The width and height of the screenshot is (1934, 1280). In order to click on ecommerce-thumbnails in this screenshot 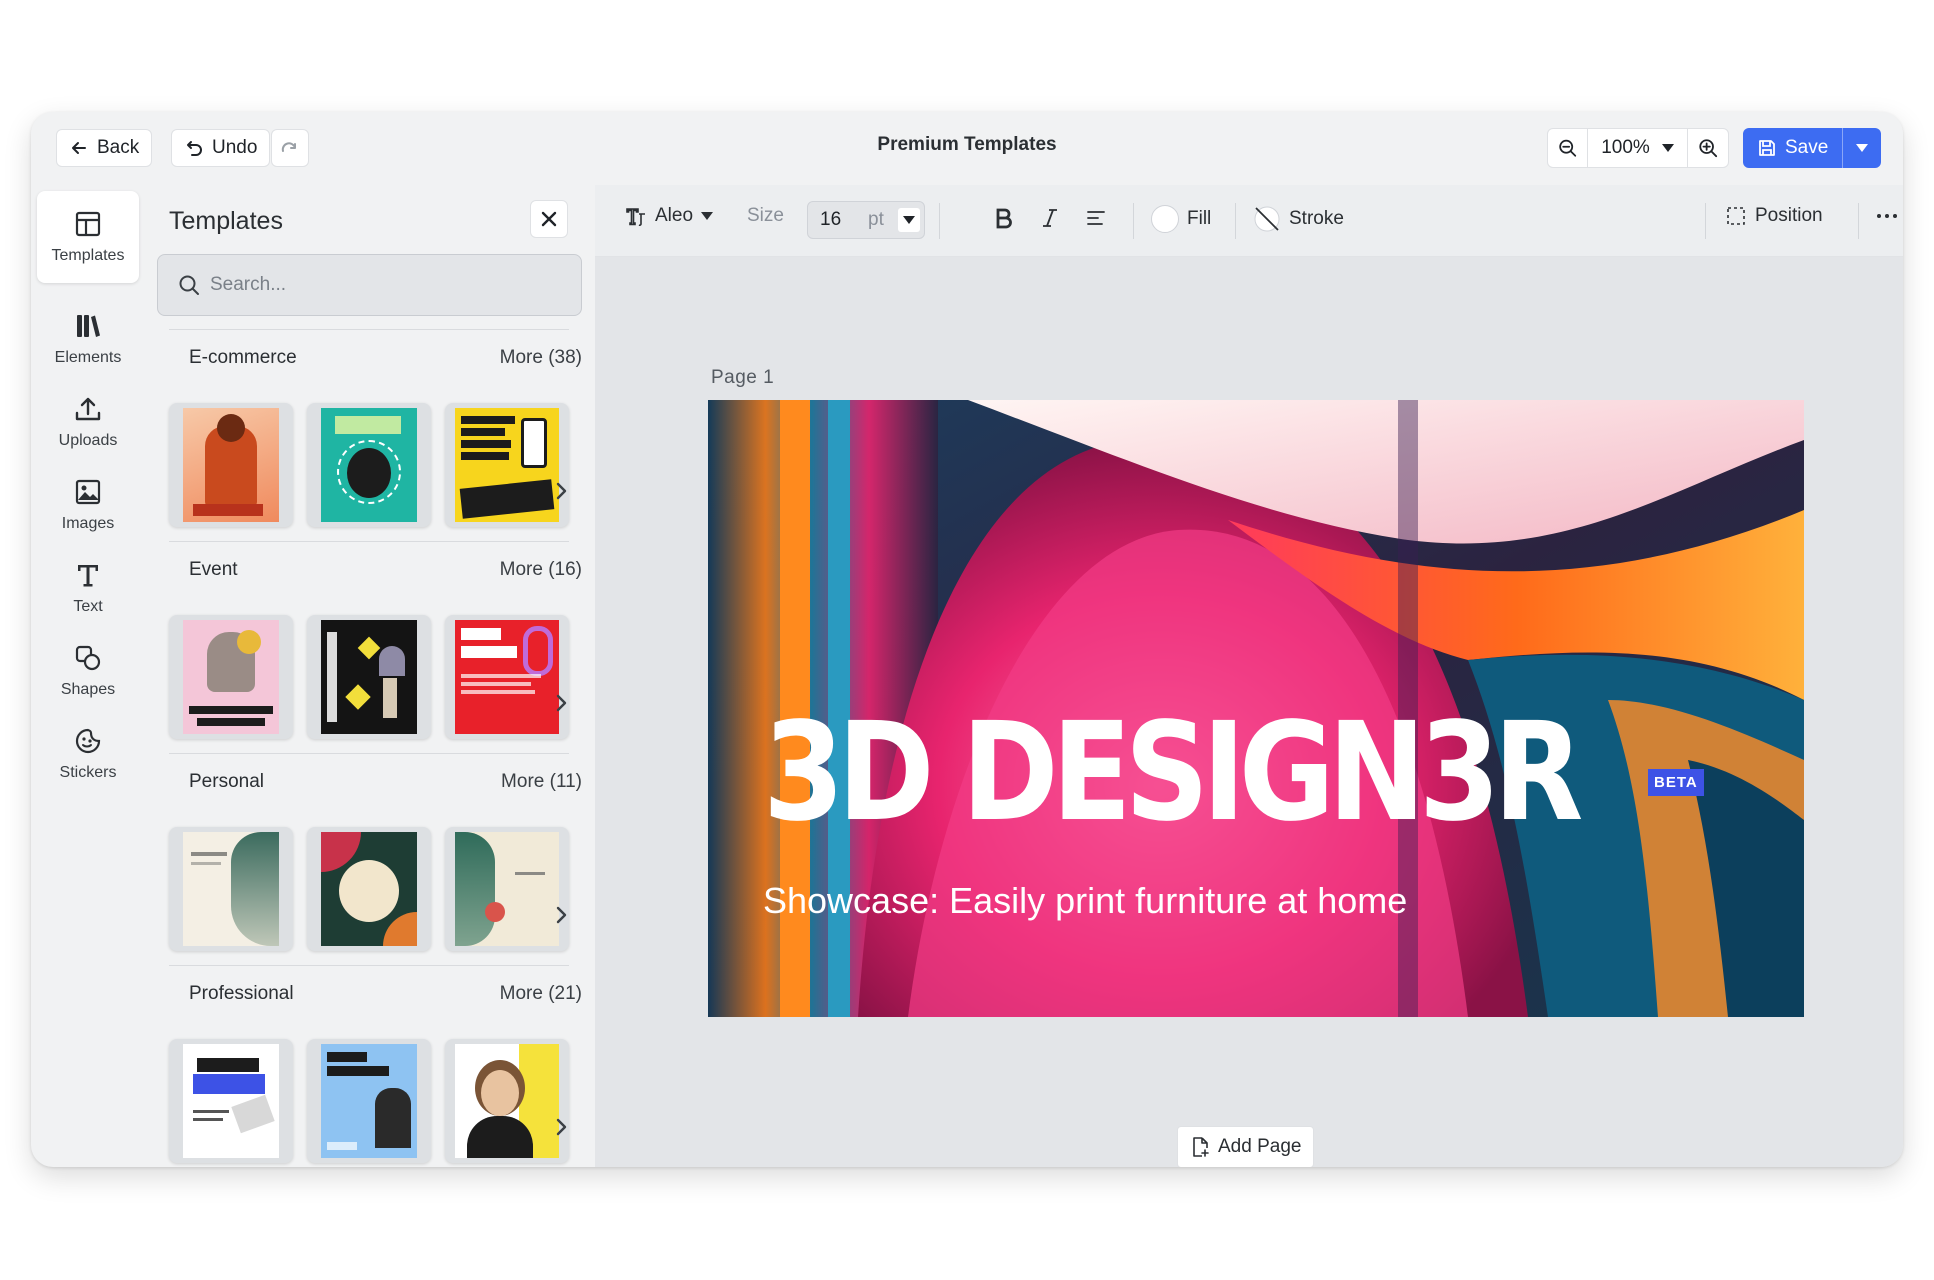, I will do `click(369, 465)`.